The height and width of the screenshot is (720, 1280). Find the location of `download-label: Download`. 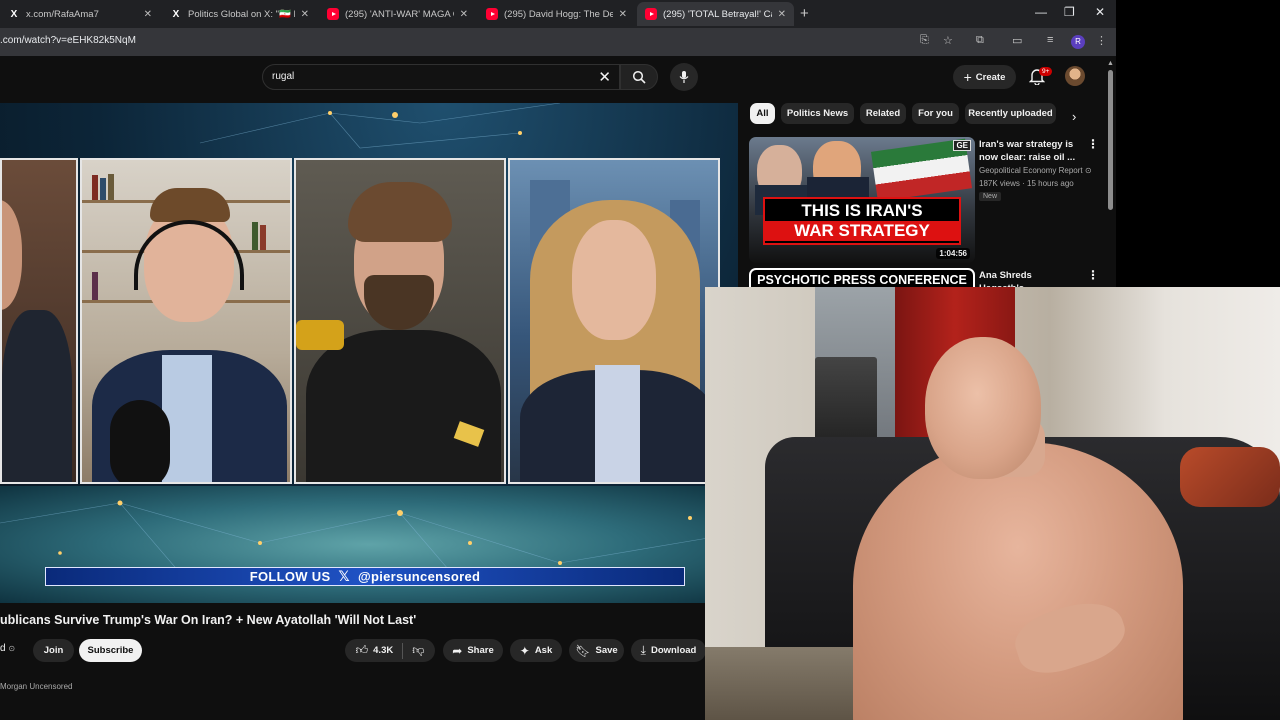

download-label: Download is located at coordinates (673, 650).